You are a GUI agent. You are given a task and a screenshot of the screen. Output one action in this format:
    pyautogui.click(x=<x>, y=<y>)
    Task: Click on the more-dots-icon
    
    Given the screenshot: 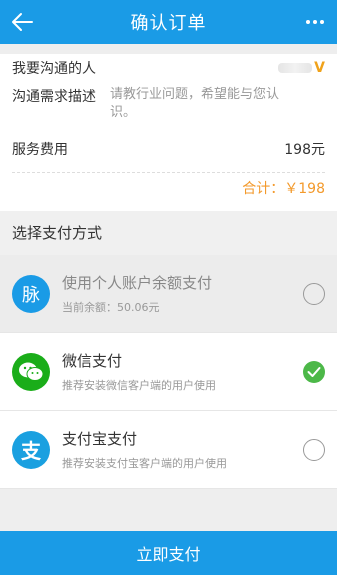 What is the action you would take?
    pyautogui.click(x=315, y=22)
    